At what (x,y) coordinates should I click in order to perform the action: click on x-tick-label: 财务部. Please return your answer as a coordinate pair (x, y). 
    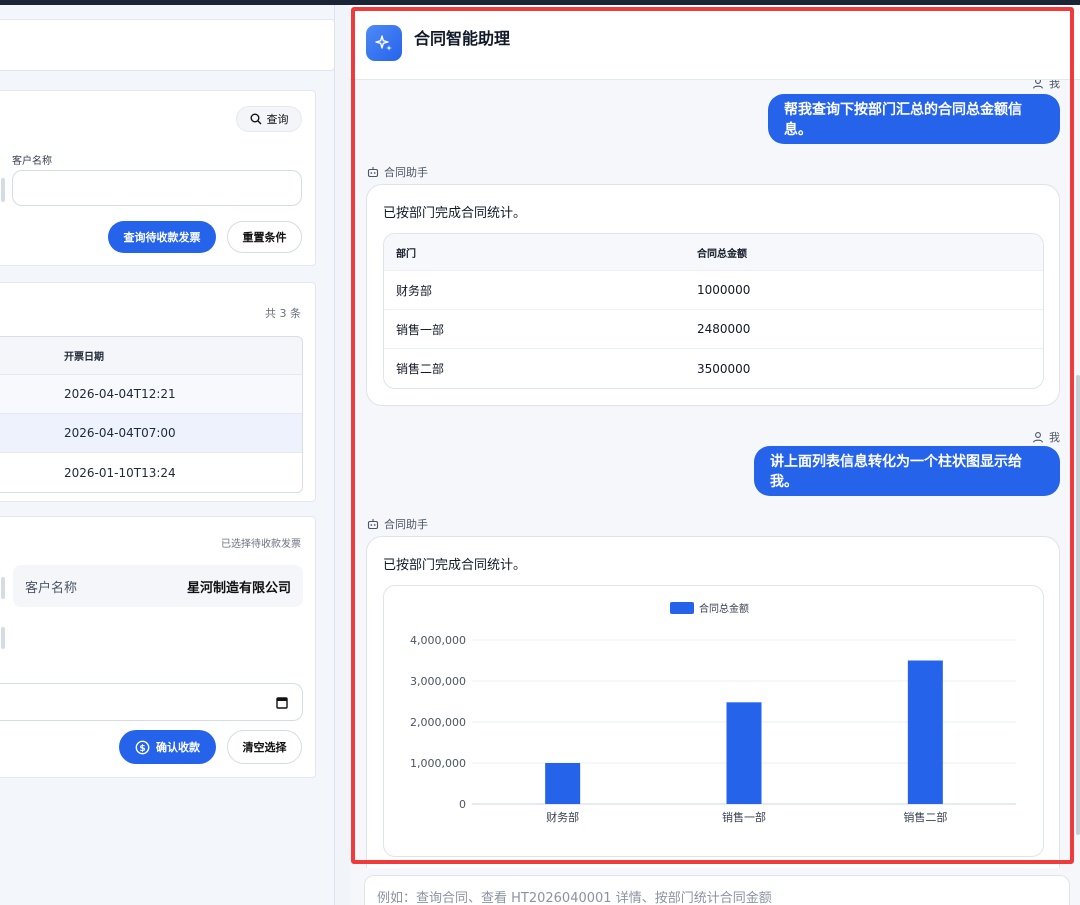
    Looking at the image, I should click on (562, 817).